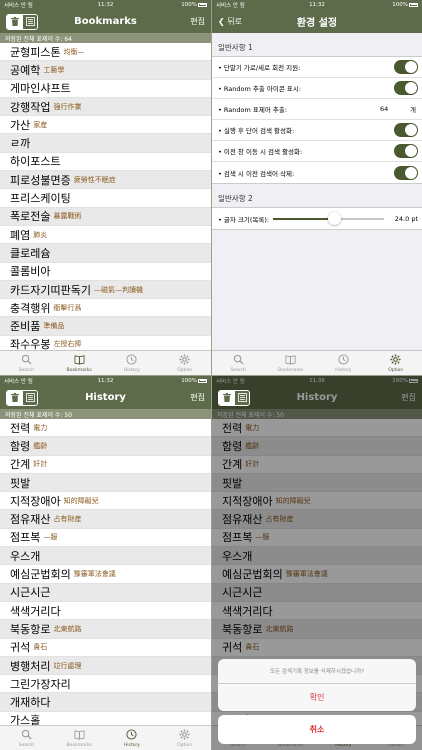 The width and height of the screenshot is (422, 750). Describe the element at coordinates (35, 162) in the screenshot. I see `entry-word: 하이포스트` at that location.